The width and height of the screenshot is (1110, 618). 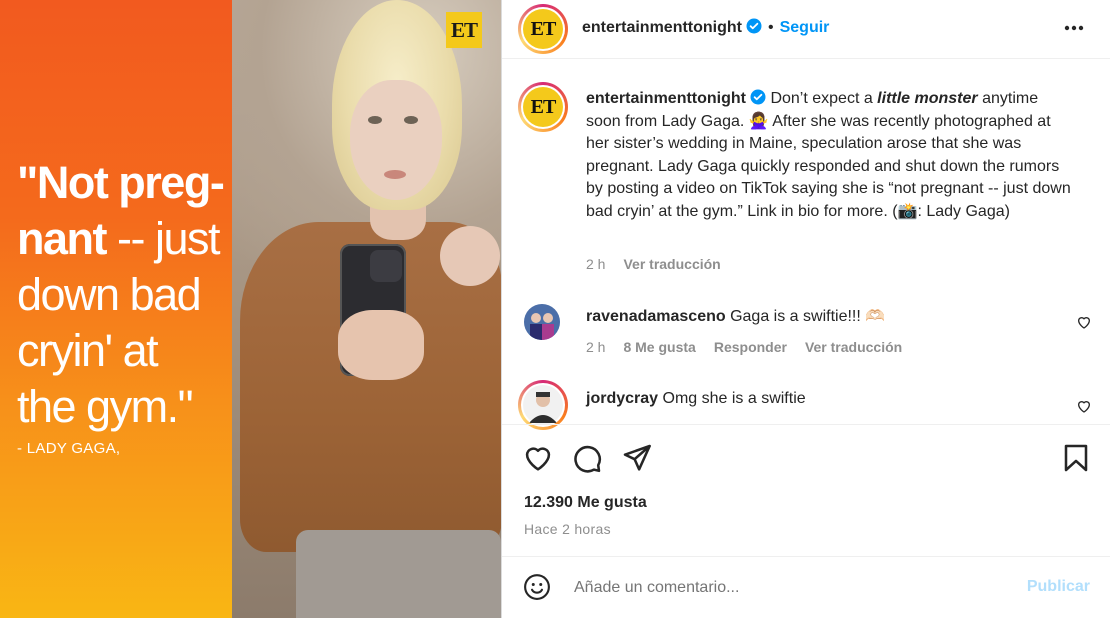 I want to click on comment-translate-link: Ver traducción, so click(x=853, y=347).